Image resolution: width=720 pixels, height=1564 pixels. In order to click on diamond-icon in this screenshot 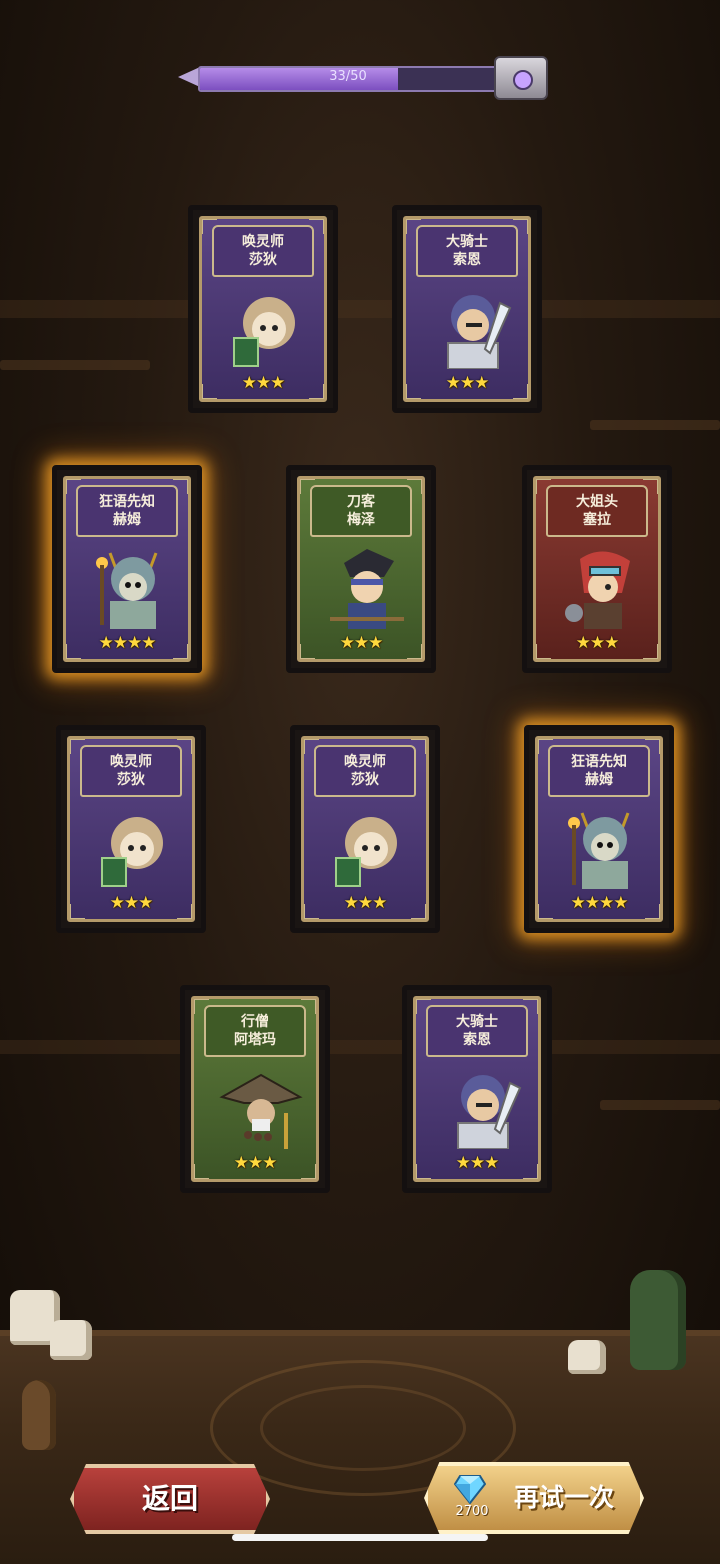, I will do `click(470, 1489)`.